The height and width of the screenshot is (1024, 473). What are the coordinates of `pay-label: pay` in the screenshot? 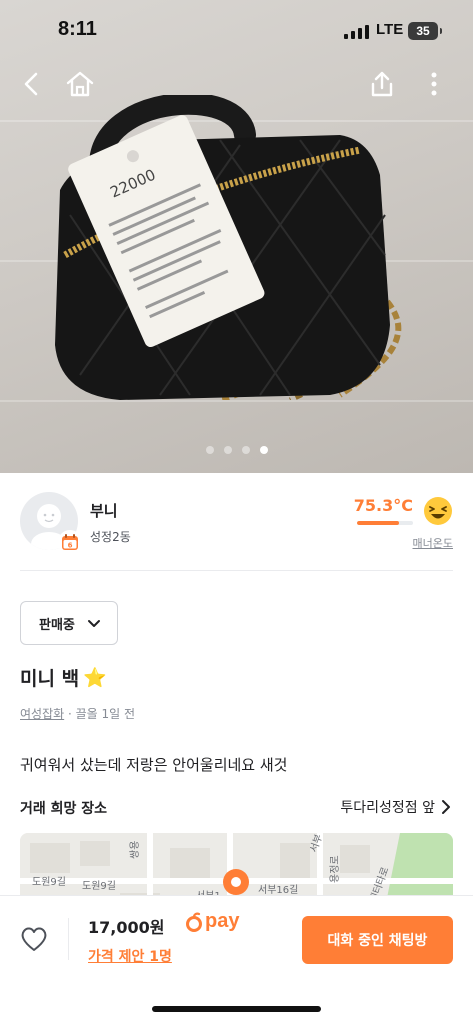 It's located at (222, 921).